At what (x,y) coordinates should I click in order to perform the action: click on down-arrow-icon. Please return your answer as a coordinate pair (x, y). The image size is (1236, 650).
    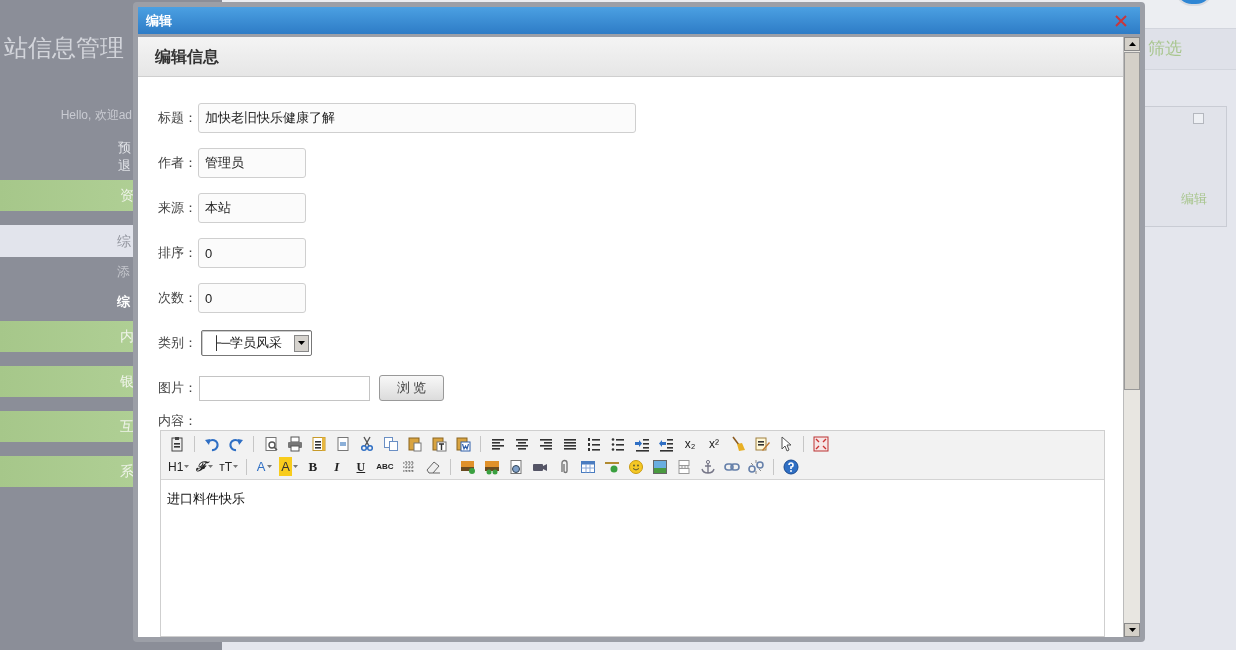
    Looking at the image, I should click on (1132, 630).